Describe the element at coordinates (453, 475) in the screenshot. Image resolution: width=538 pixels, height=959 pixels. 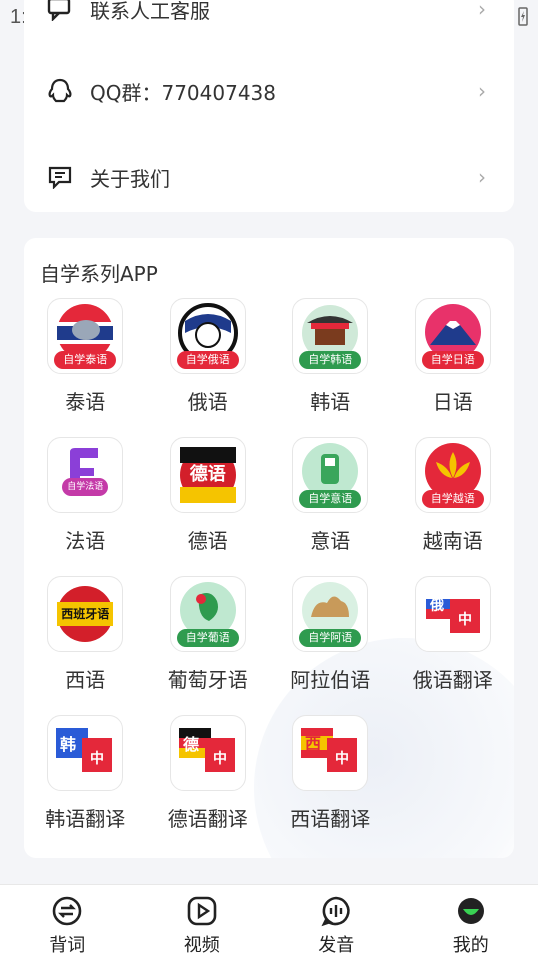
I see `vietnamese-app-icon: 自学越语` at that location.